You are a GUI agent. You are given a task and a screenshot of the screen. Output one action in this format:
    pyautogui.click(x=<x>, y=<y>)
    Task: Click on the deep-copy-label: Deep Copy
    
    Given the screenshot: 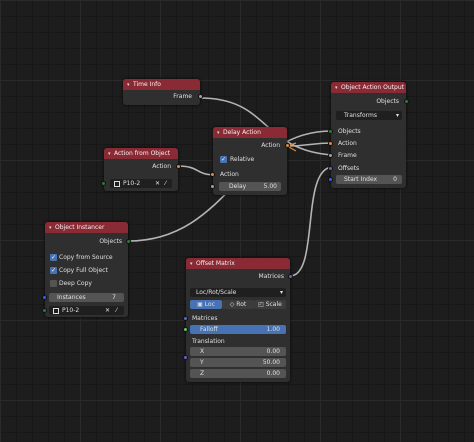 What is the action you would take?
    pyautogui.click(x=75, y=283)
    